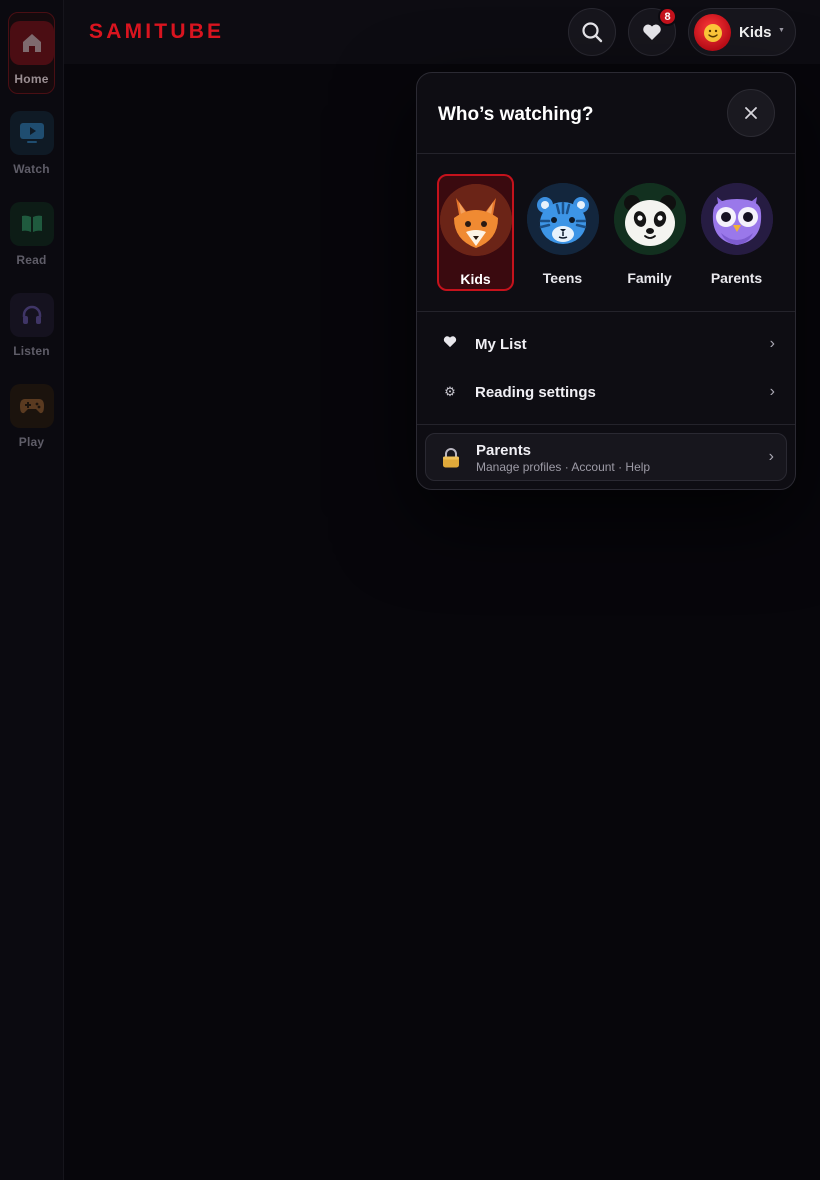 The width and height of the screenshot is (820, 1180). I want to click on favorites-button: 8, so click(652, 31).